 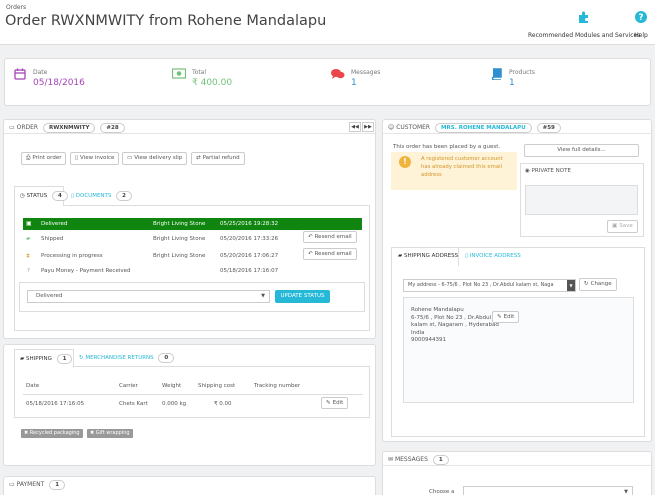 I want to click on kpi-total-value: ₹ 400.00, so click(x=212, y=83).